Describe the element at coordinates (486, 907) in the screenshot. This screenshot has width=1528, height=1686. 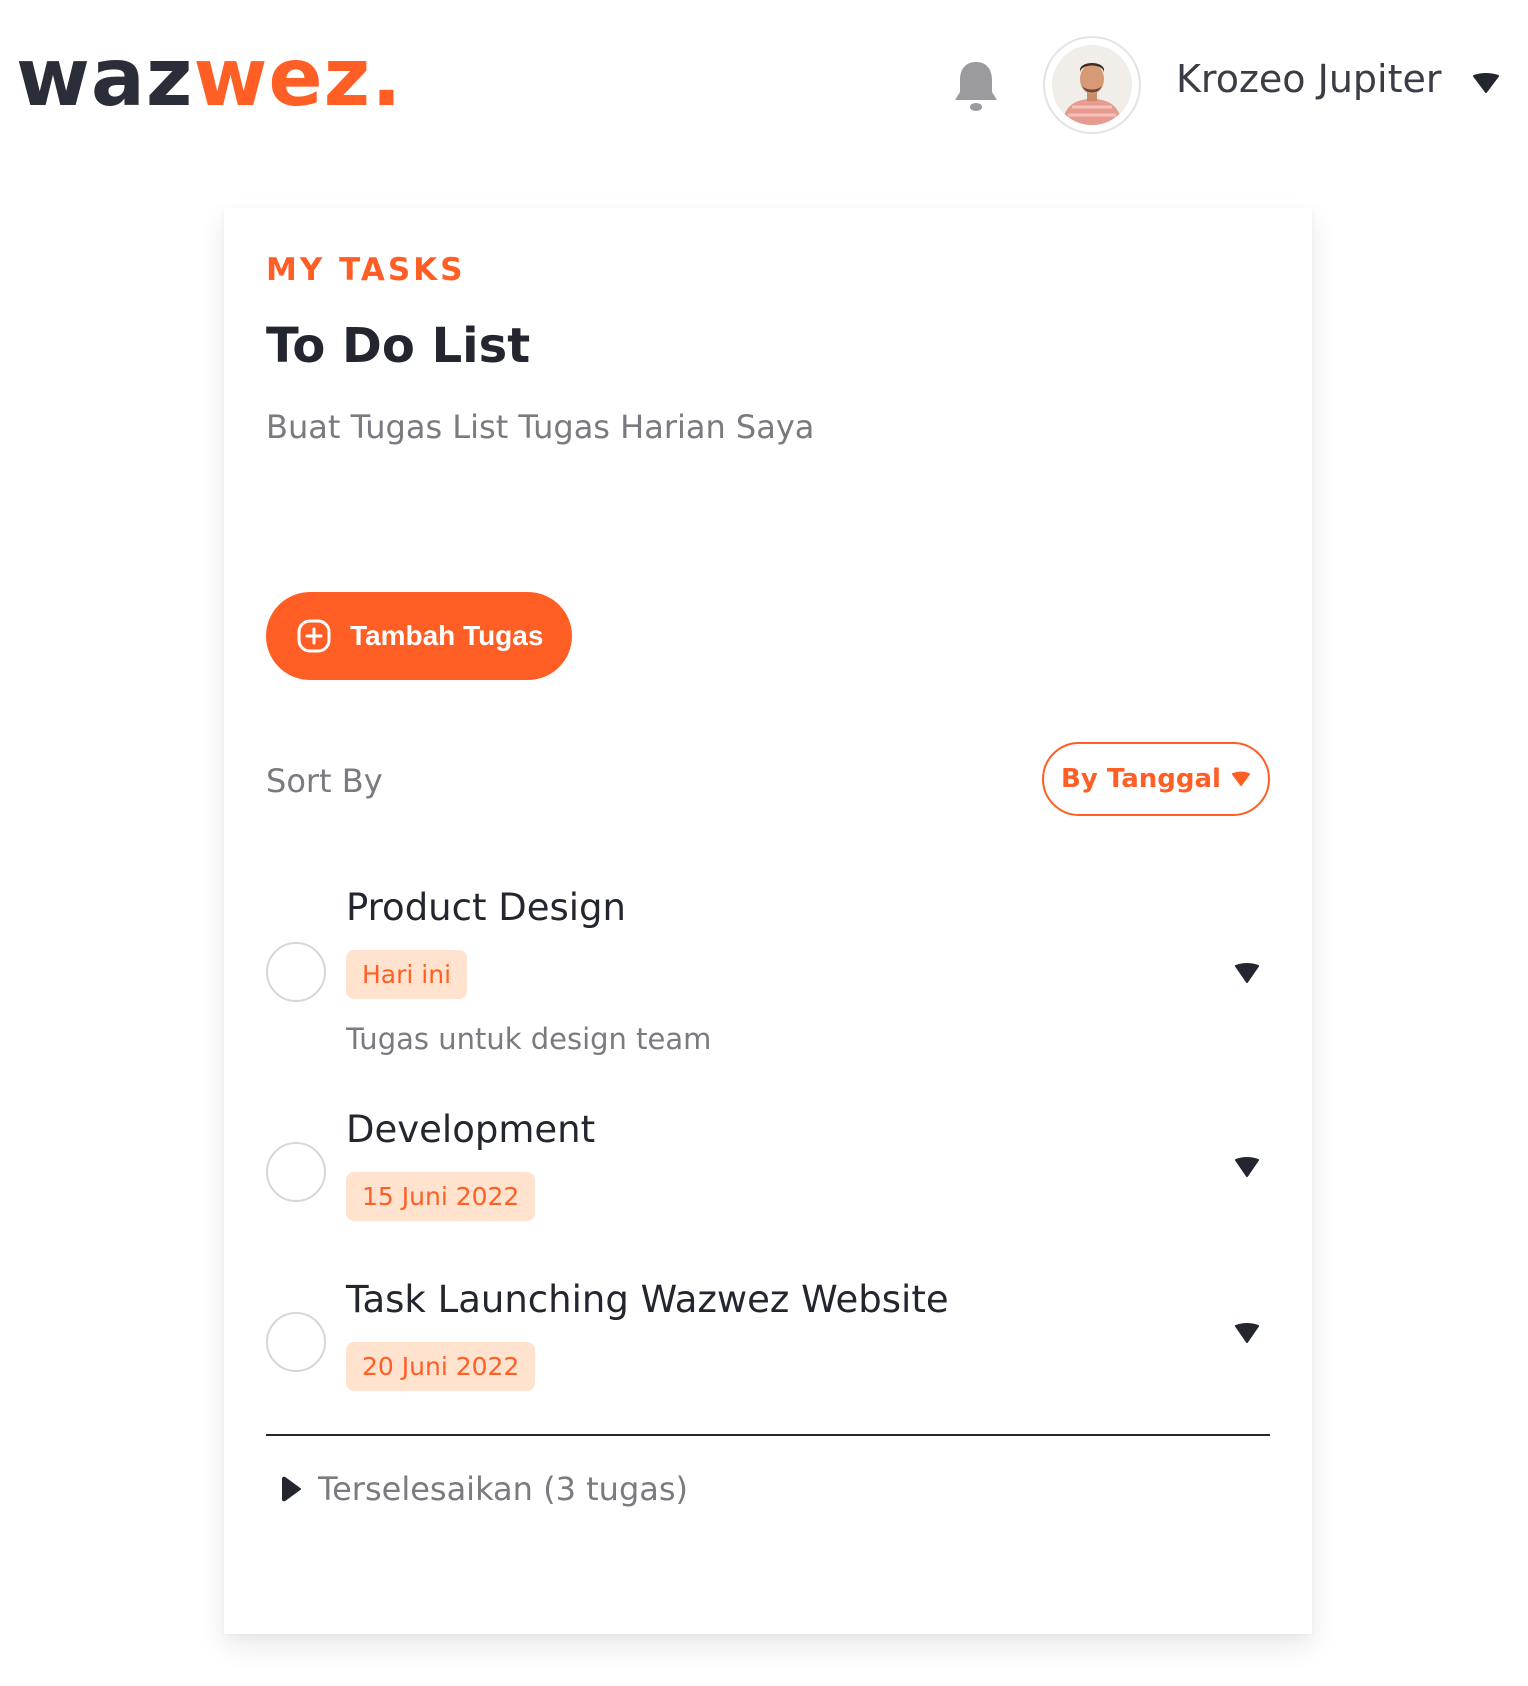
I see `task-title: Product Design` at that location.